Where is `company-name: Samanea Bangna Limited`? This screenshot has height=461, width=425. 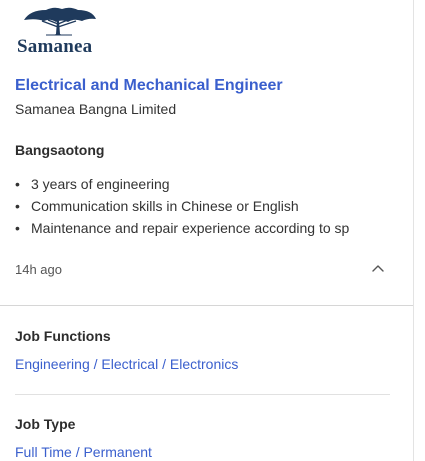 company-name: Samanea Bangna Limited is located at coordinates (96, 109).